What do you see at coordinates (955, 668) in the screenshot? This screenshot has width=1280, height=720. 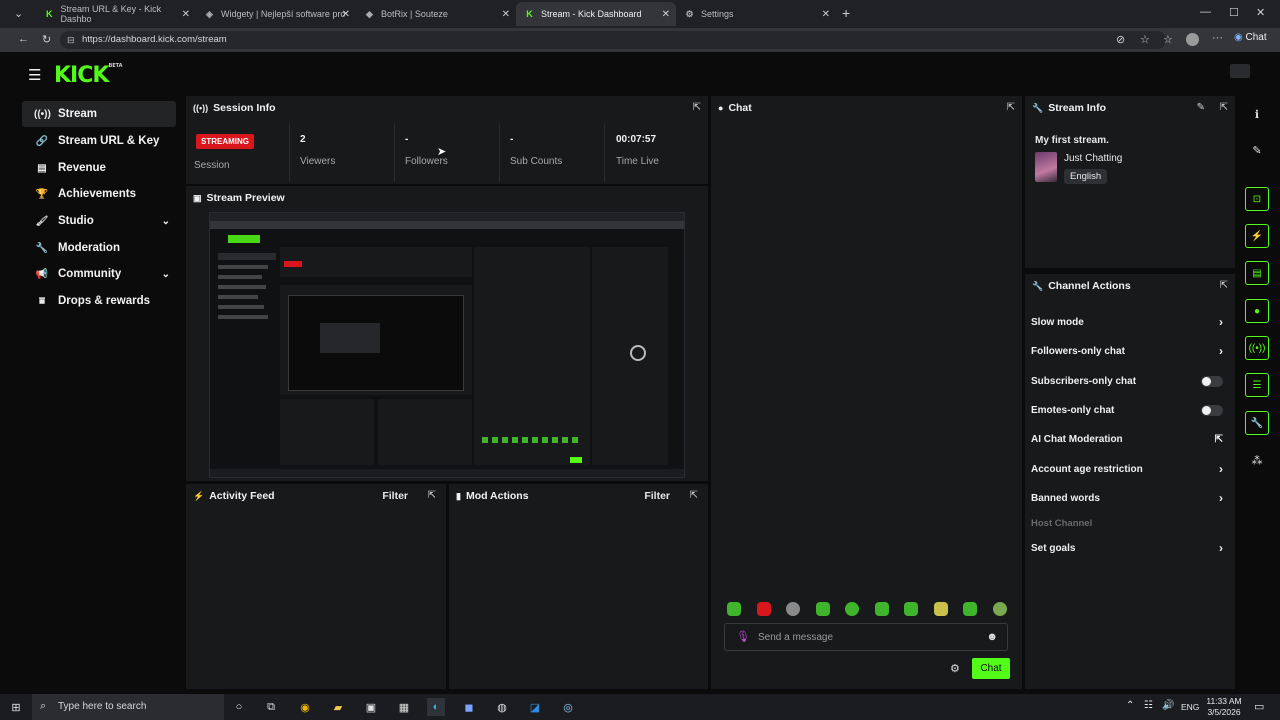 I see `chat-settings-gear-icon: ⚙` at bounding box center [955, 668].